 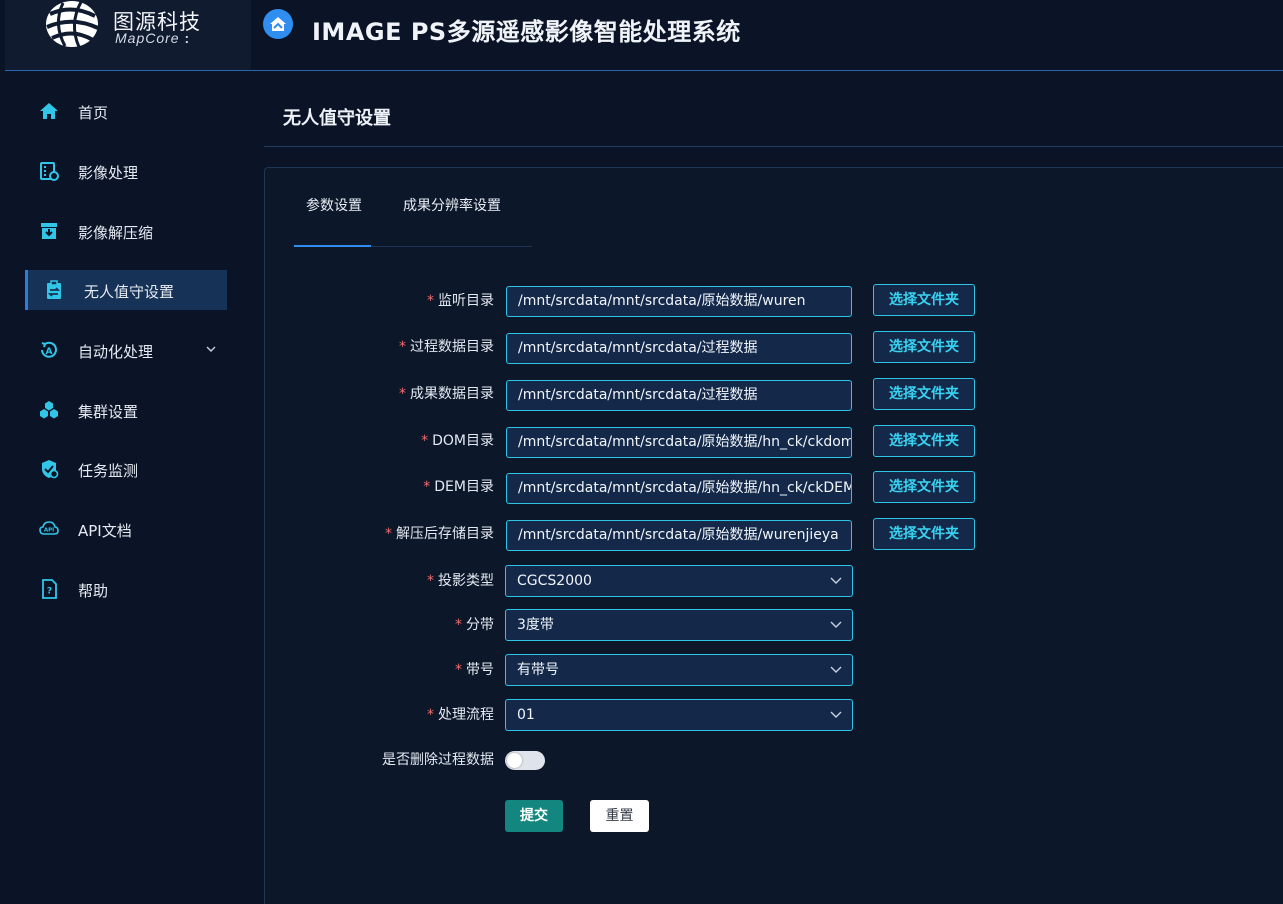 I want to click on toggle-knob, so click(x=514, y=760).